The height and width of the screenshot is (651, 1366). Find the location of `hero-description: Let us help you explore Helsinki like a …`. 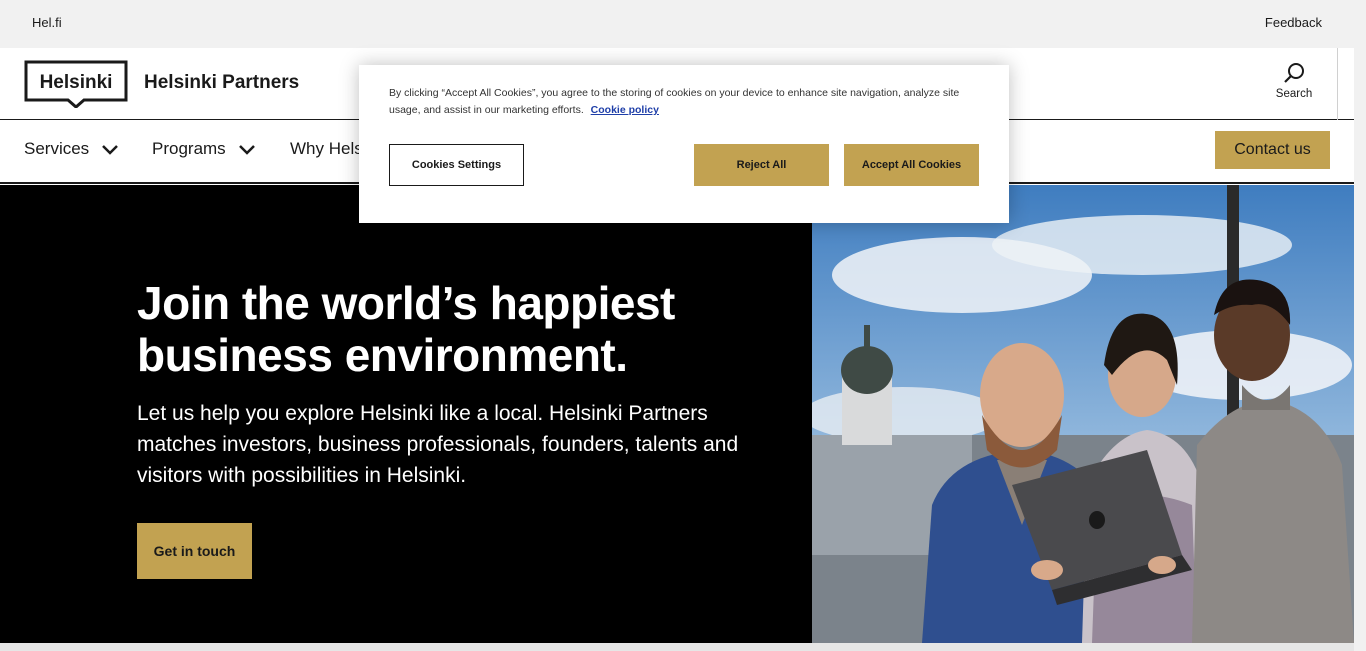

hero-description: Let us help you explore Helsinki like a … is located at coordinates (438, 444).